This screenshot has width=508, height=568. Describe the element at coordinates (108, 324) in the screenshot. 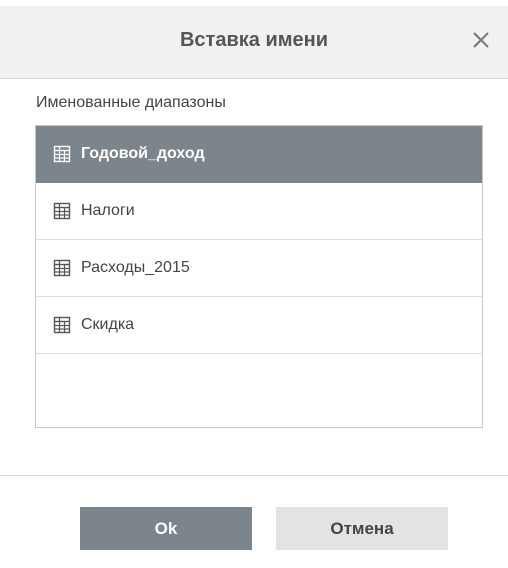

I see `range-name: Скидка` at that location.